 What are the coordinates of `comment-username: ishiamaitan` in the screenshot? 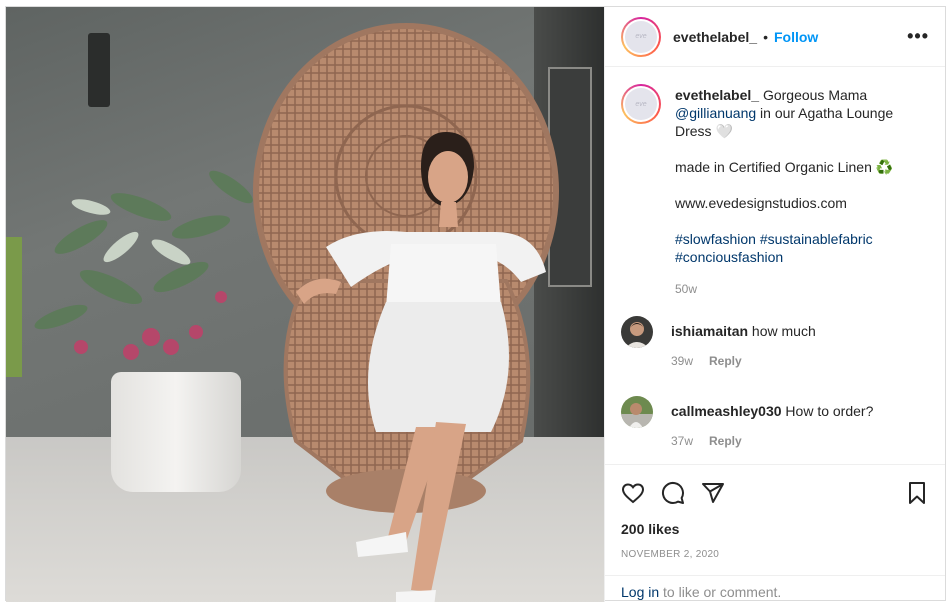 It's located at (709, 331).